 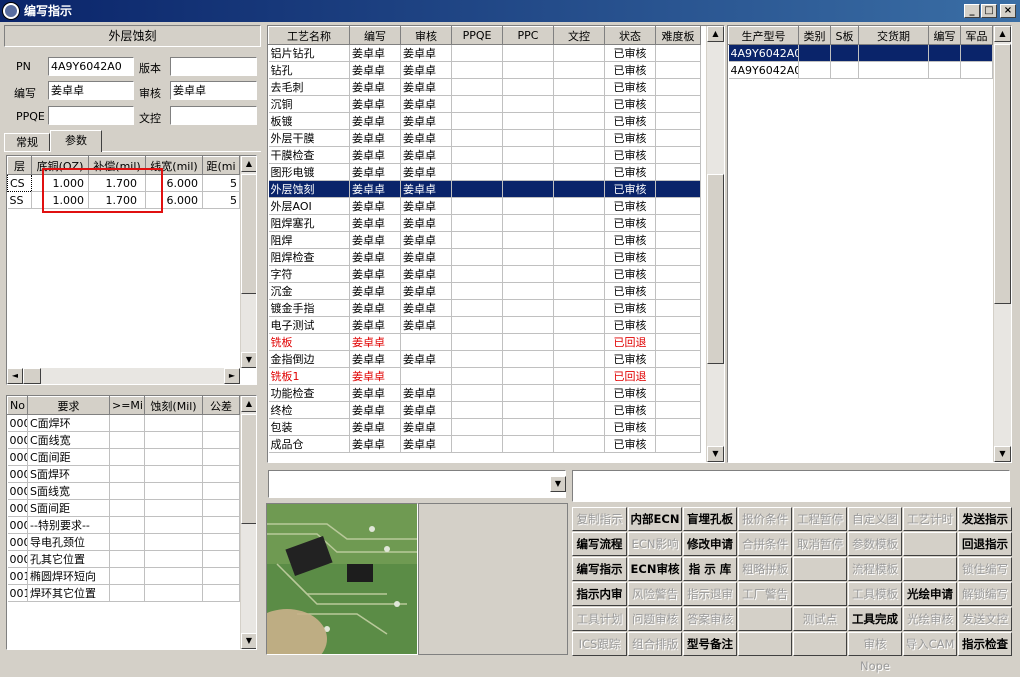 What do you see at coordinates (484, 444) in the screenshot?
I see `process-row: 成品仓 姜卓卓 姜卓卓 已审核` at bounding box center [484, 444].